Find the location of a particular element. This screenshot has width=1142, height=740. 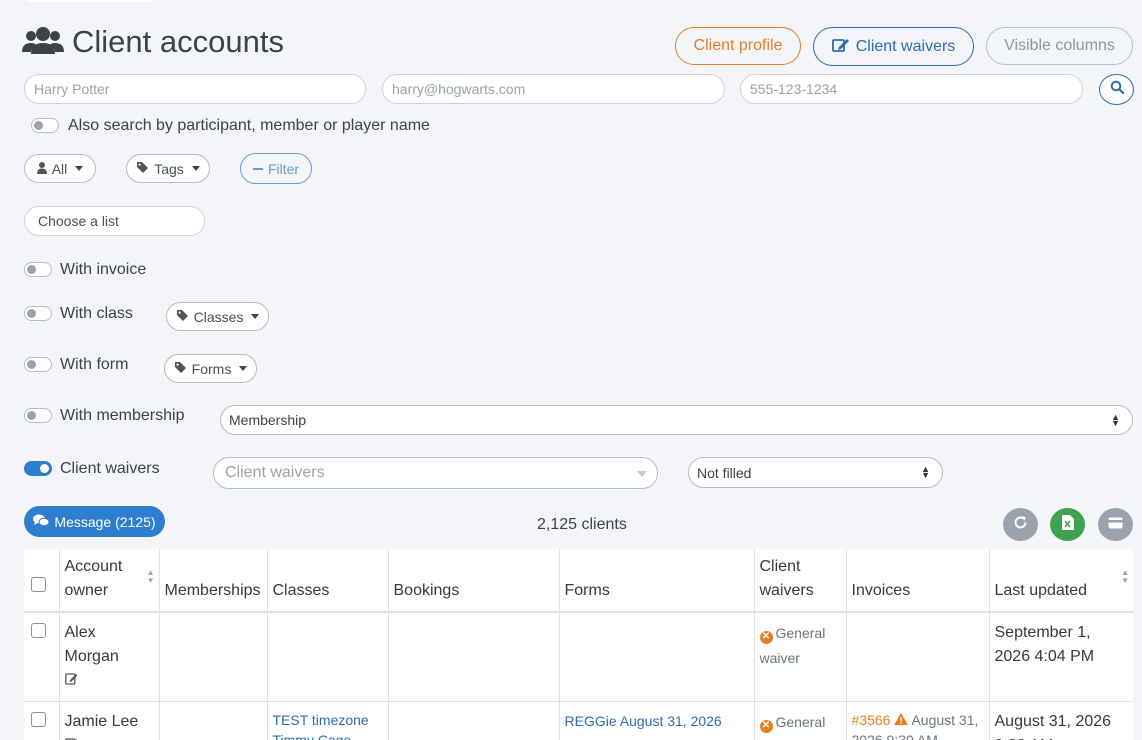

forms-dropdown: Forms is located at coordinates (210, 368).